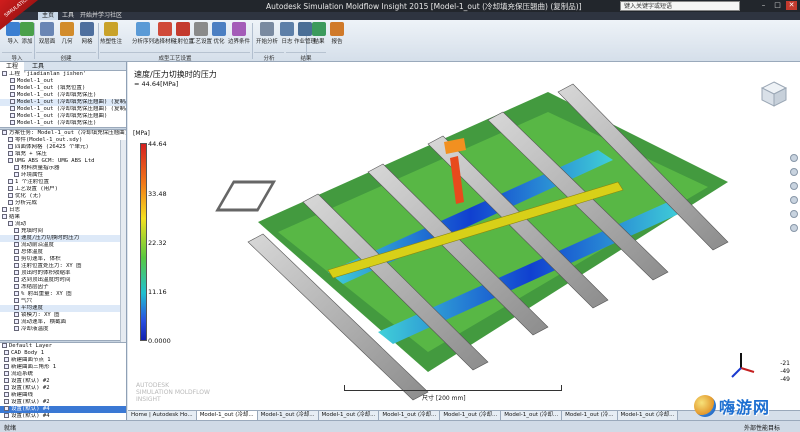  Describe the element at coordinates (63, 315) in the screenshot. I see `study-tree-item: 锁模力: XY 图` at that location.